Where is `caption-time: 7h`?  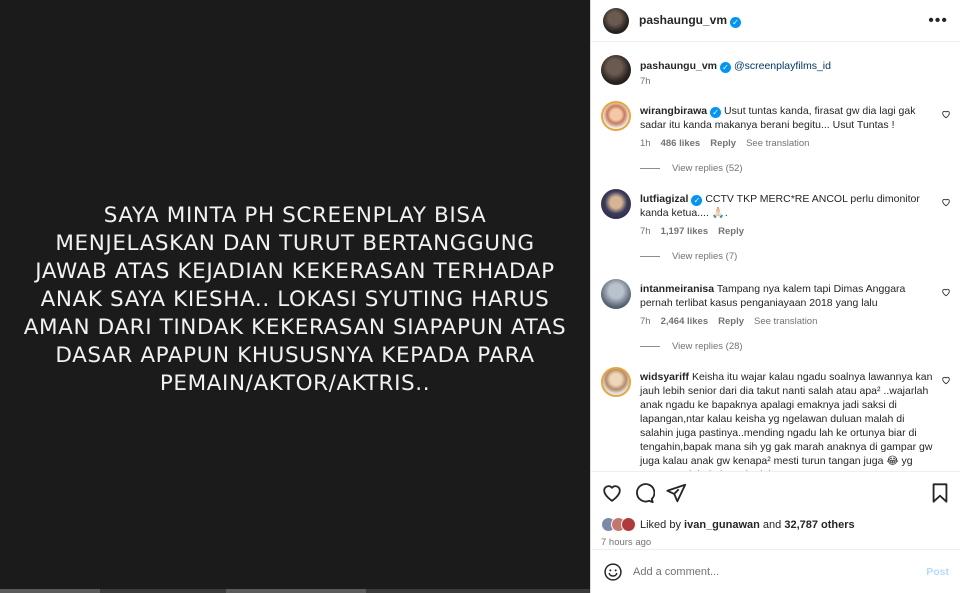 caption-time: 7h is located at coordinates (645, 81).